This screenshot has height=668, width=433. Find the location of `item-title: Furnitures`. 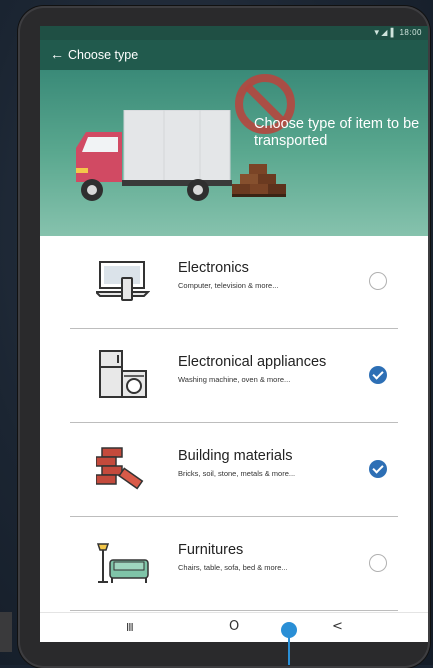

item-title: Furnitures is located at coordinates (211, 550).